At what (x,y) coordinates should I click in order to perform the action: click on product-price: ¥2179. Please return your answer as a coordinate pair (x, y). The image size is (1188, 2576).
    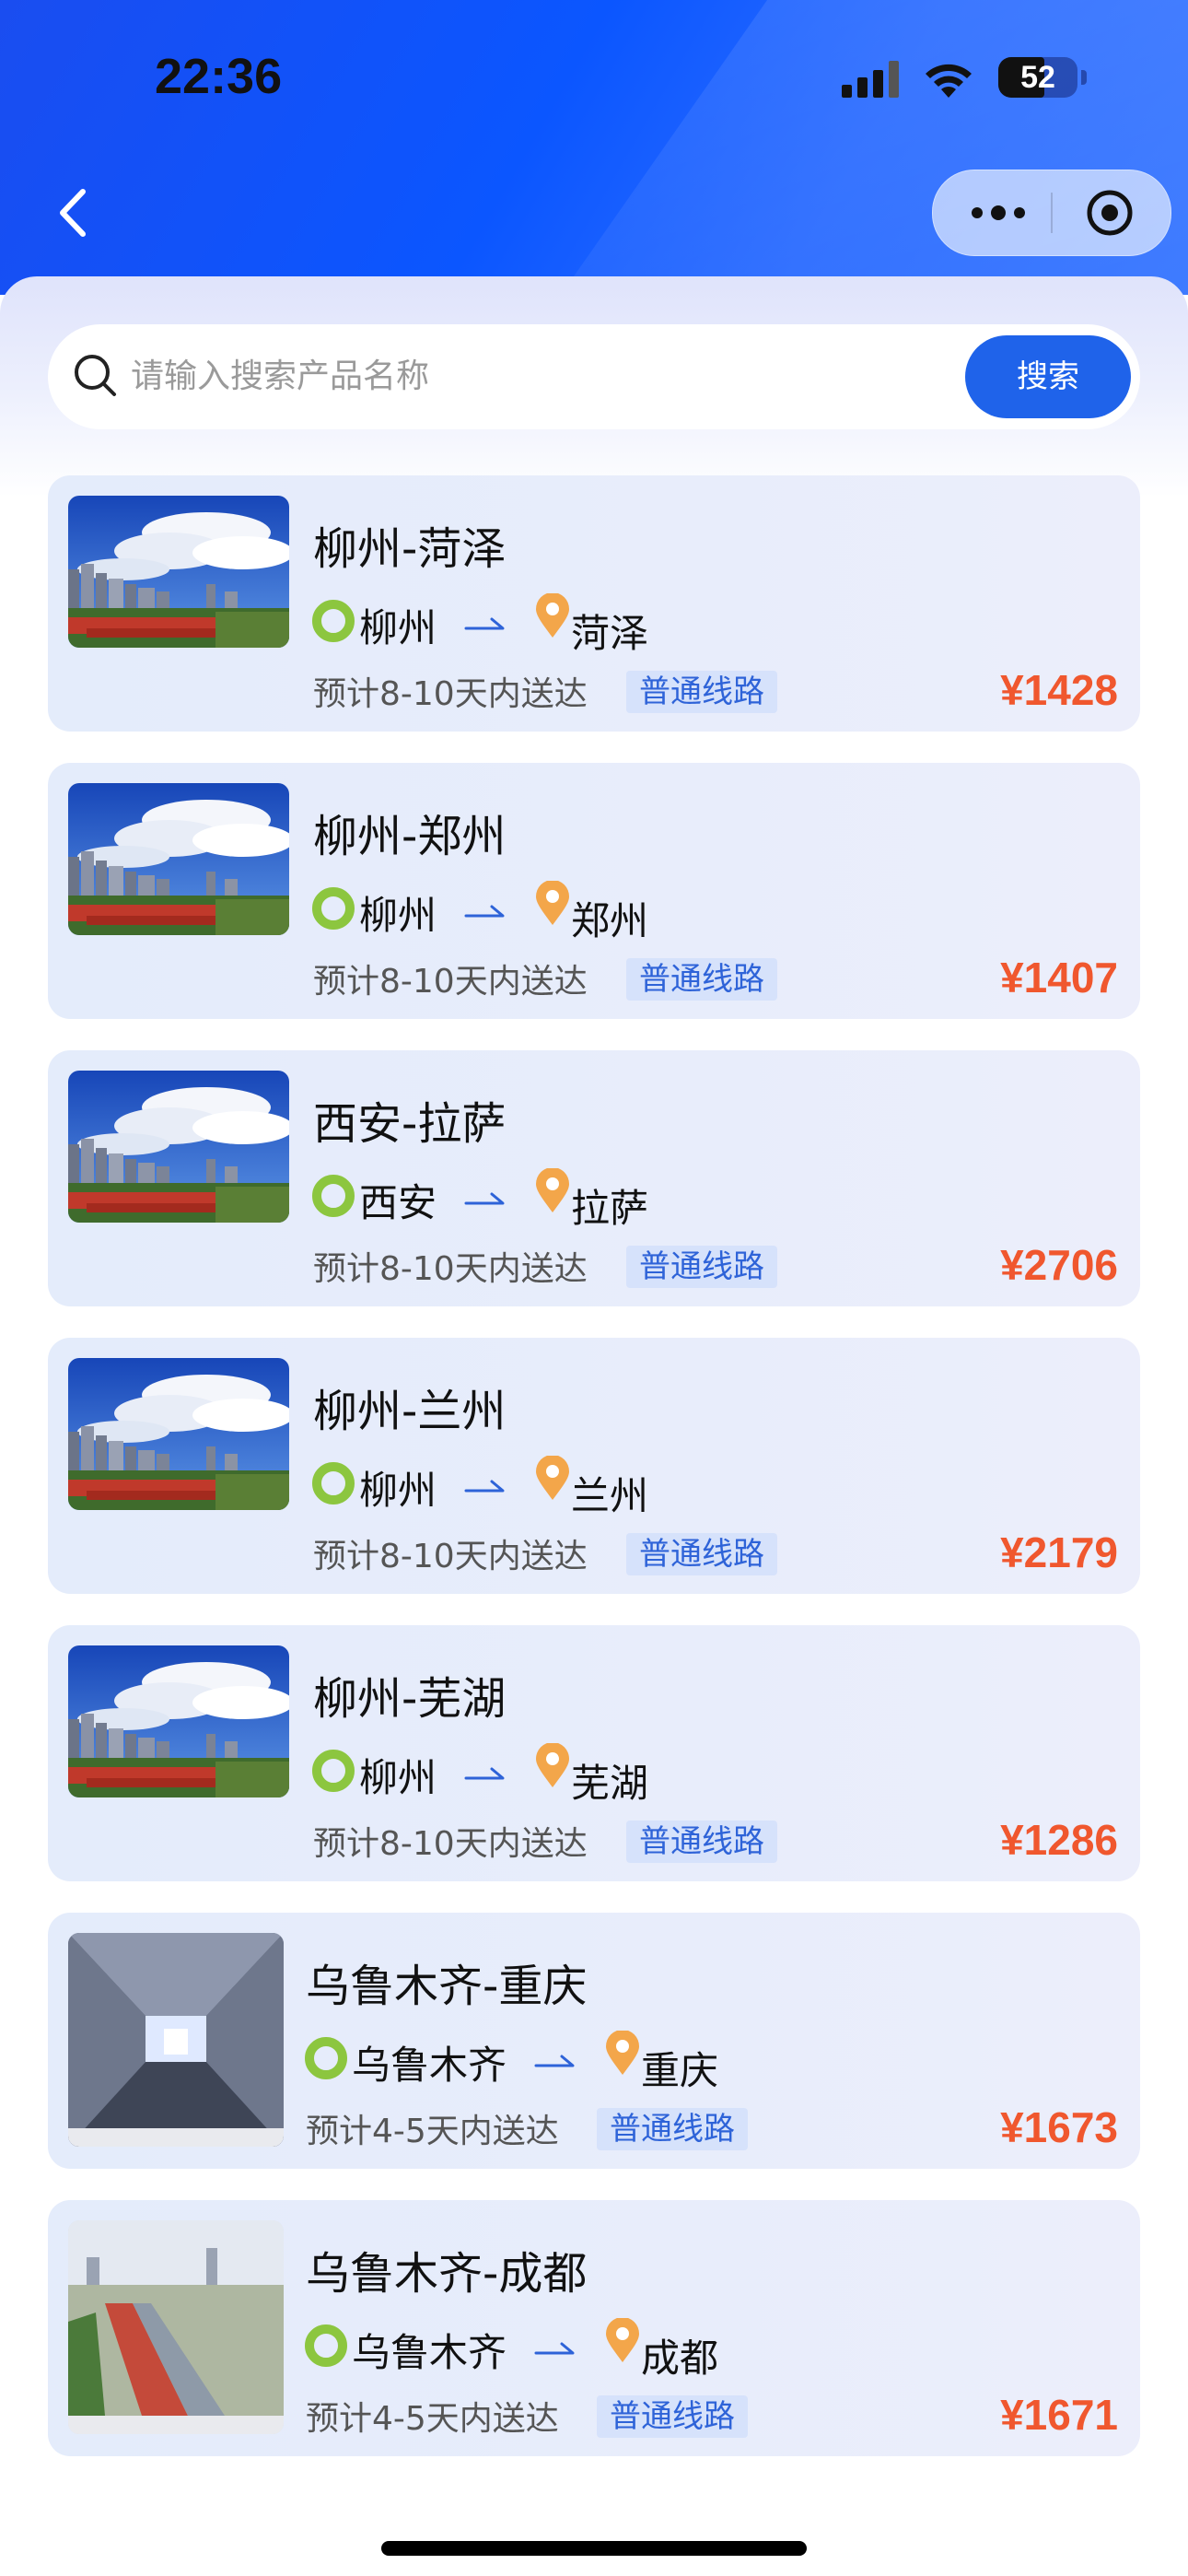
    Looking at the image, I should click on (1059, 1552).